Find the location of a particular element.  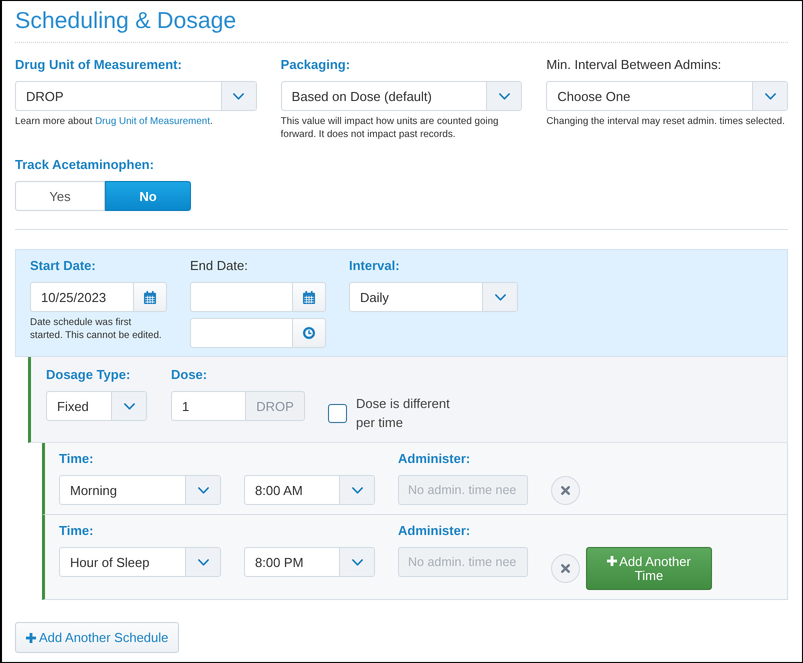

field-label: Packaging: is located at coordinates (315, 65).